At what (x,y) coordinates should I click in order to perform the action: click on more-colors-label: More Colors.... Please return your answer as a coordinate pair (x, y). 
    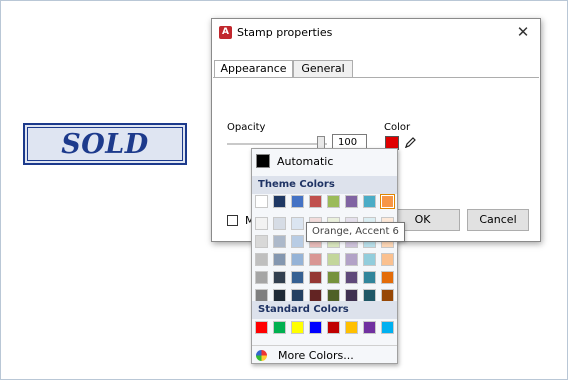
    Looking at the image, I should click on (316, 355).